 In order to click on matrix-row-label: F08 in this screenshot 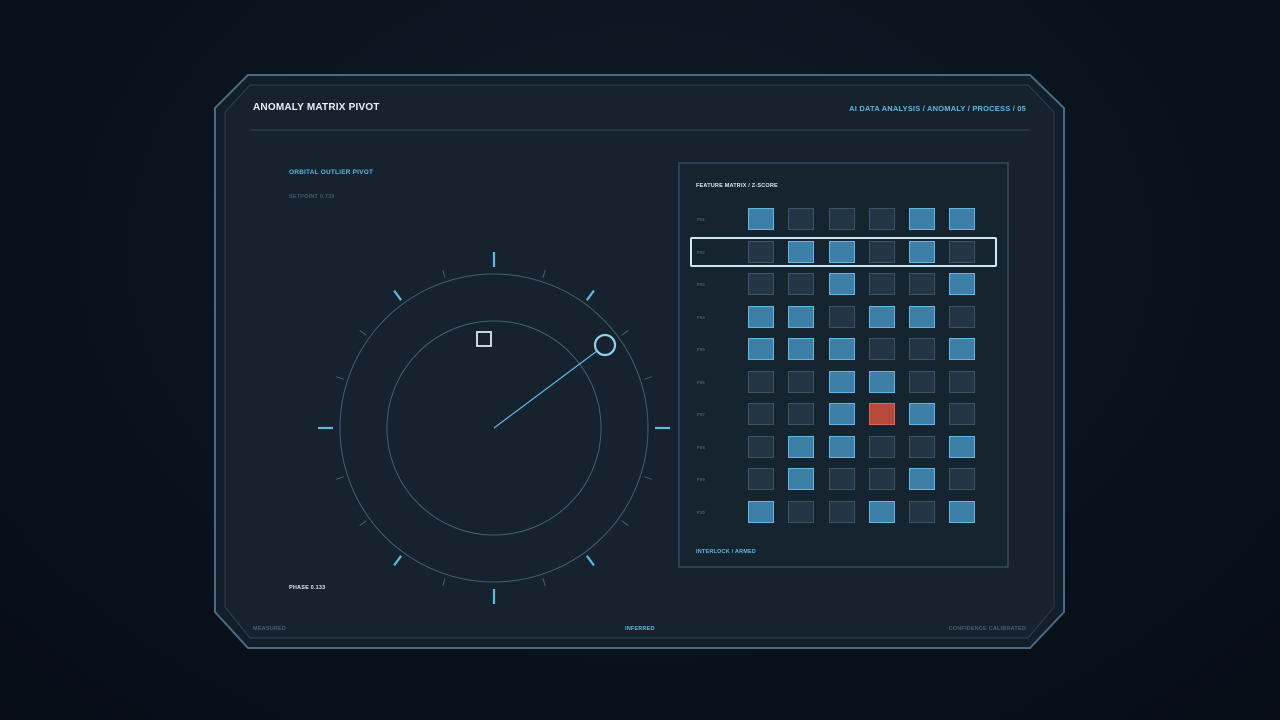, I will do `click(701, 447)`.